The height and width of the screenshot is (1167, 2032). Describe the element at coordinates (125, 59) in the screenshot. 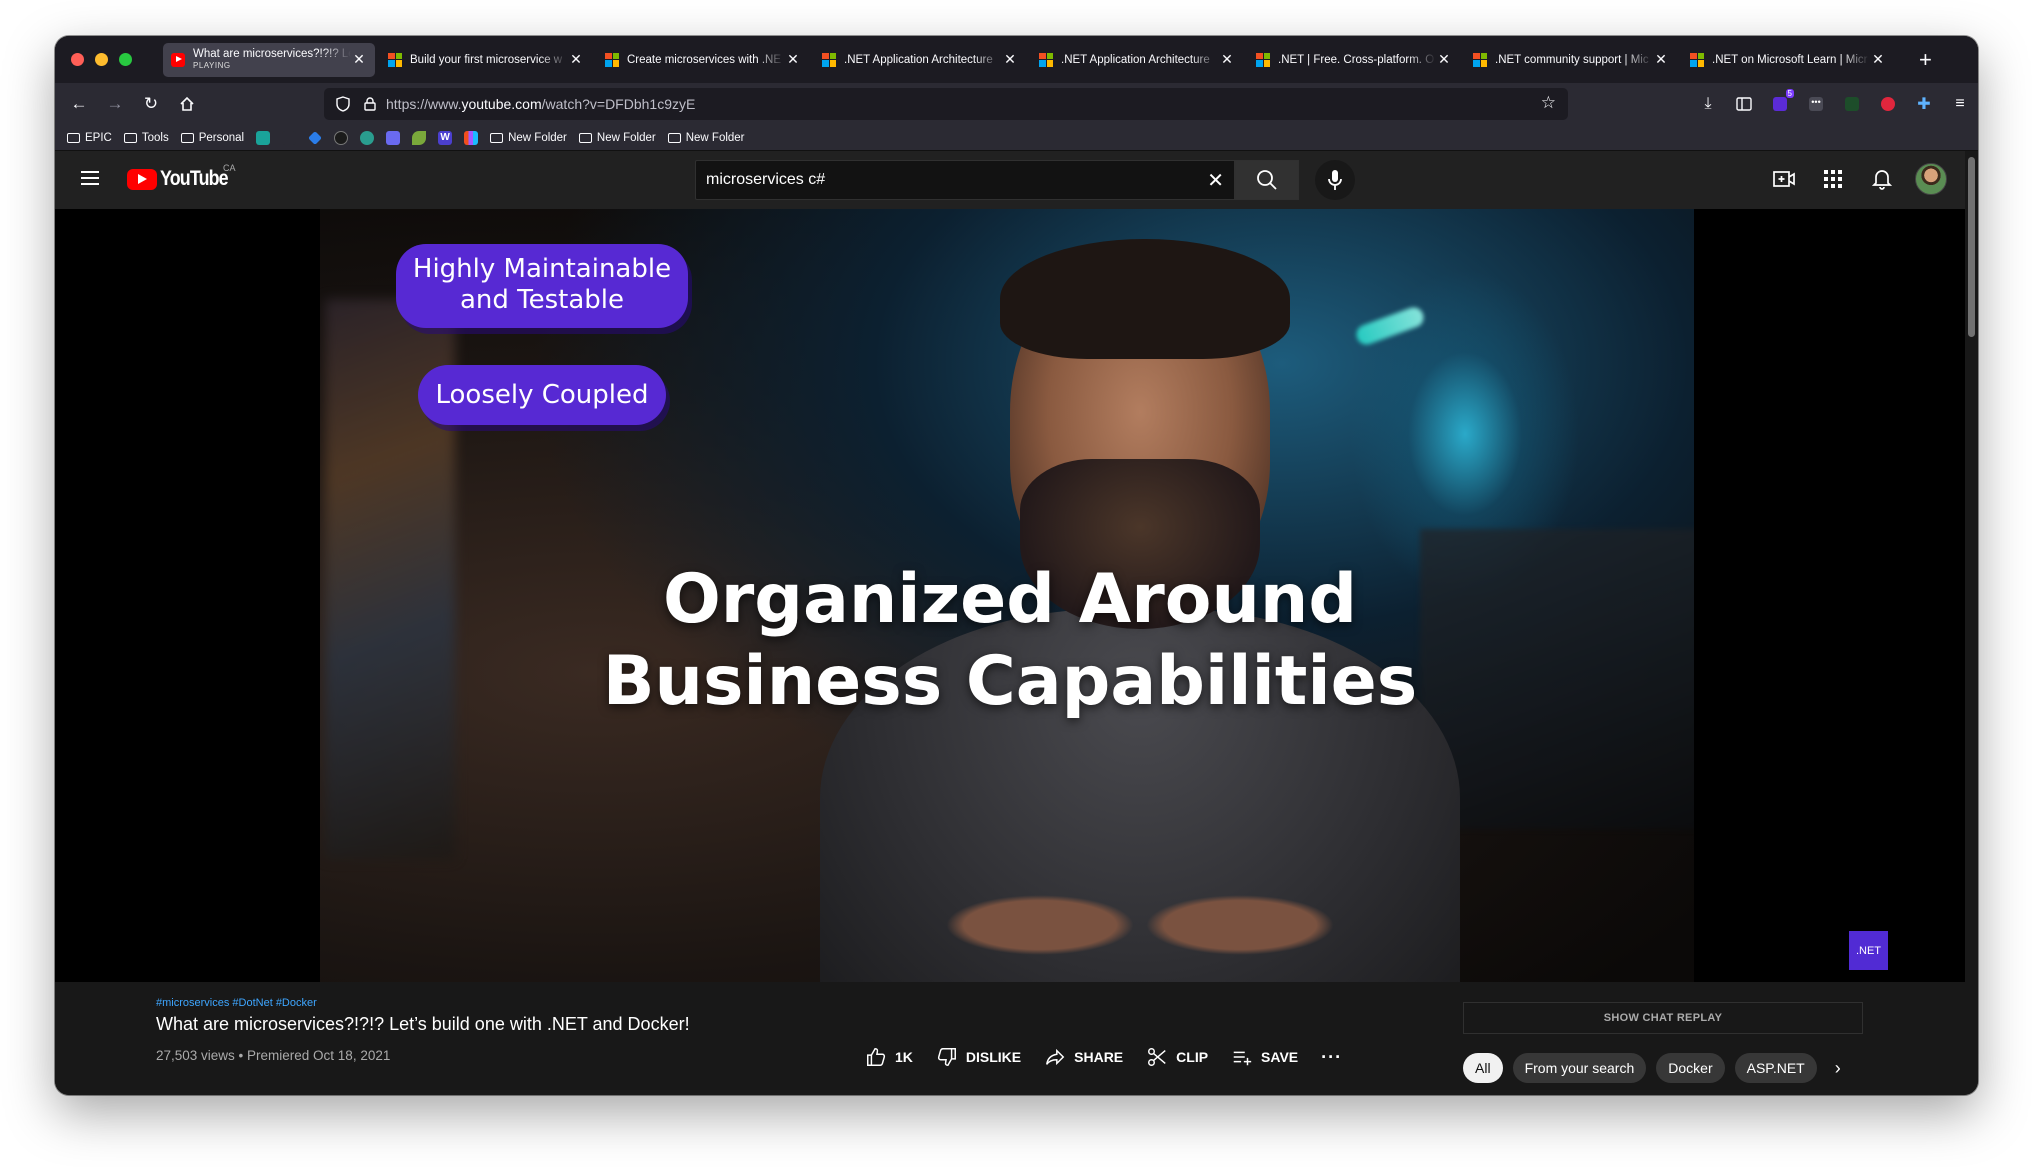

I see `maximize-window-button` at that location.